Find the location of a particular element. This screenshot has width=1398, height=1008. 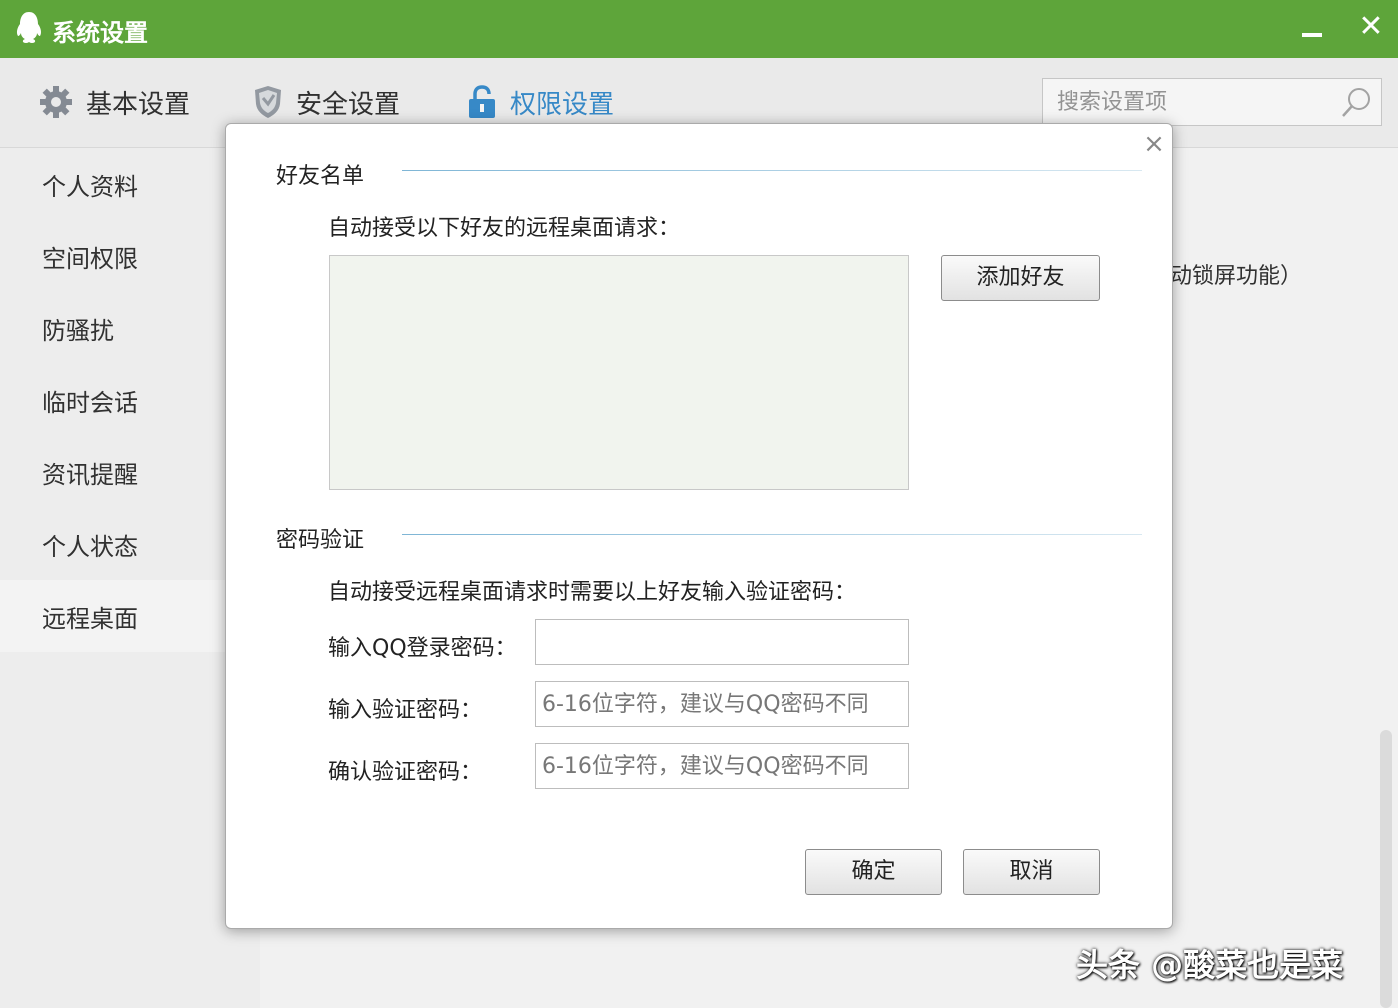

title-bar: 系统设置 ✕ is located at coordinates (699, 29).